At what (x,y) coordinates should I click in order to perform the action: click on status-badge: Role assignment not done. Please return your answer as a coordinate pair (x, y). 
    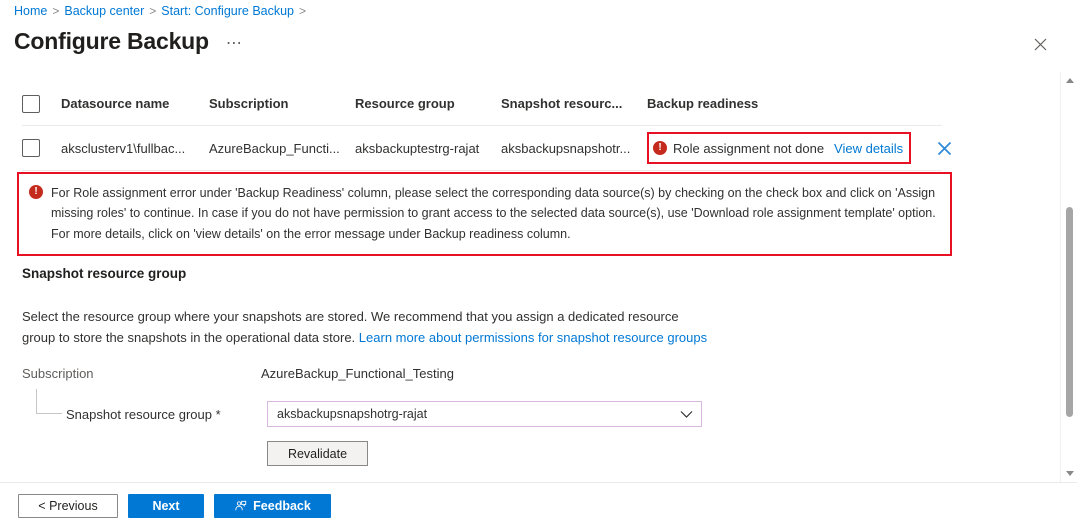
    Looking at the image, I should click on (749, 148).